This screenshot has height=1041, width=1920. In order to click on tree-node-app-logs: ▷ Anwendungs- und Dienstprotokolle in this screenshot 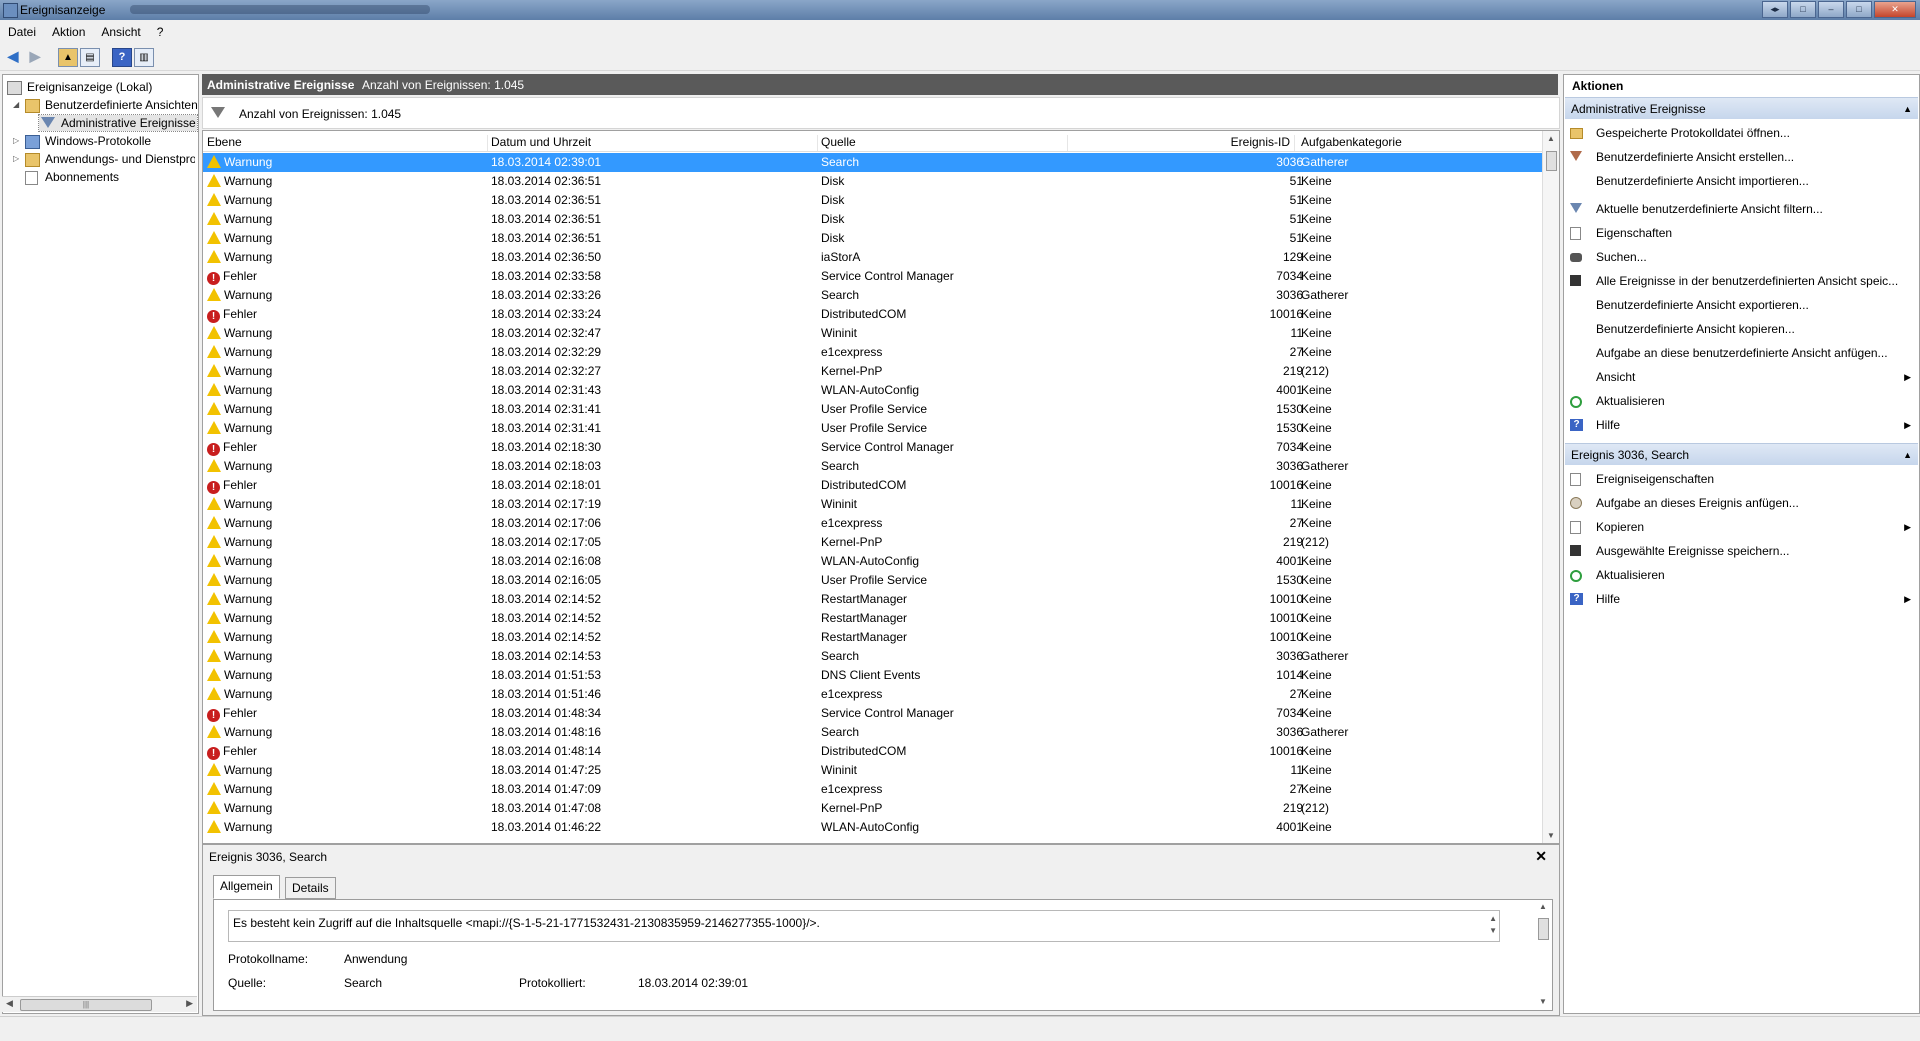, I will do `click(101, 159)`.